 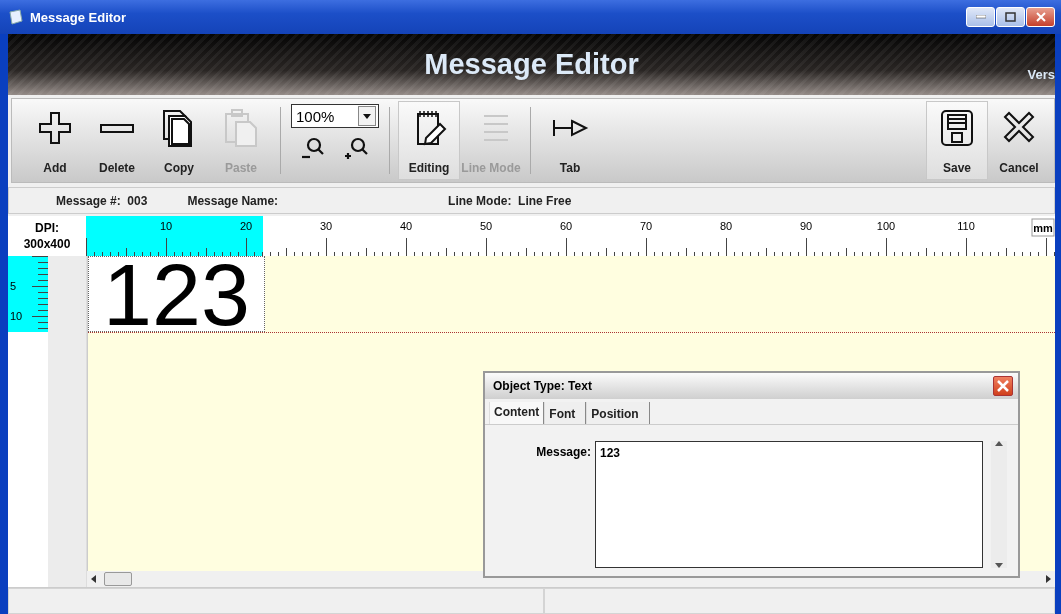 I want to click on vertical-ruler: 5 10, so click(x=28, y=294).